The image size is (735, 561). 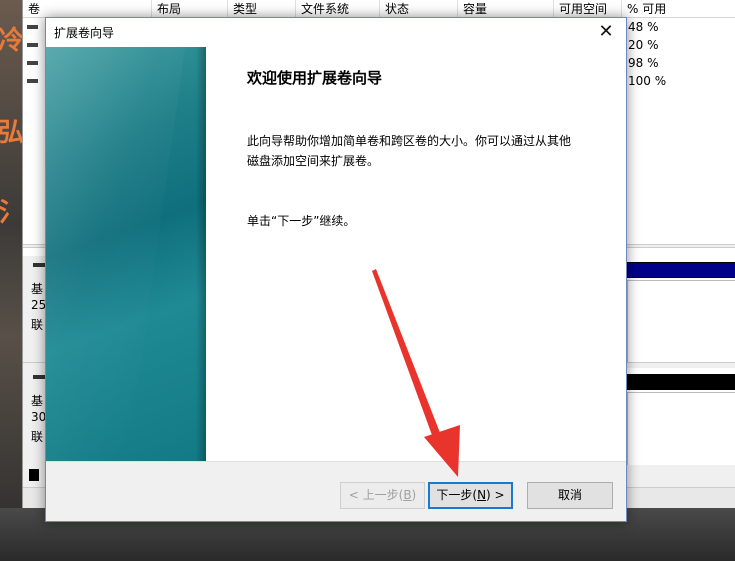 I want to click on wizard-title: 扩展卷向导, so click(x=84, y=33).